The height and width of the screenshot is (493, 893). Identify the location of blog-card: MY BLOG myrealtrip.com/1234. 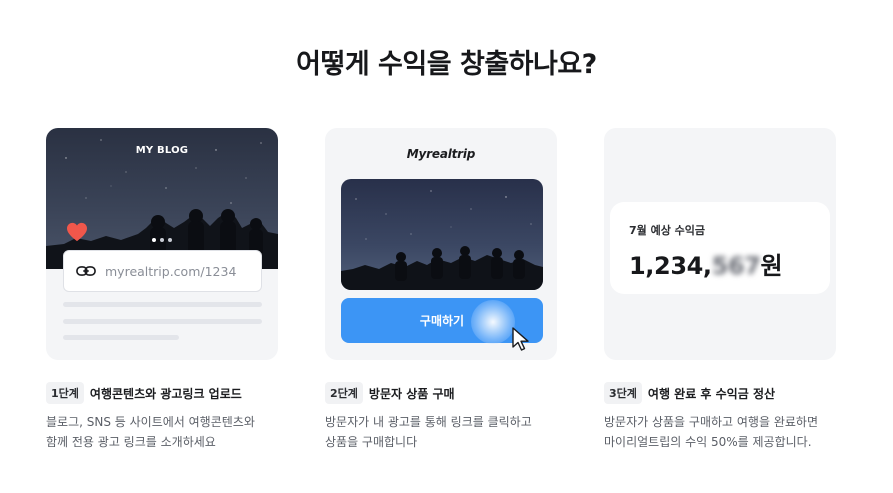
(162, 244).